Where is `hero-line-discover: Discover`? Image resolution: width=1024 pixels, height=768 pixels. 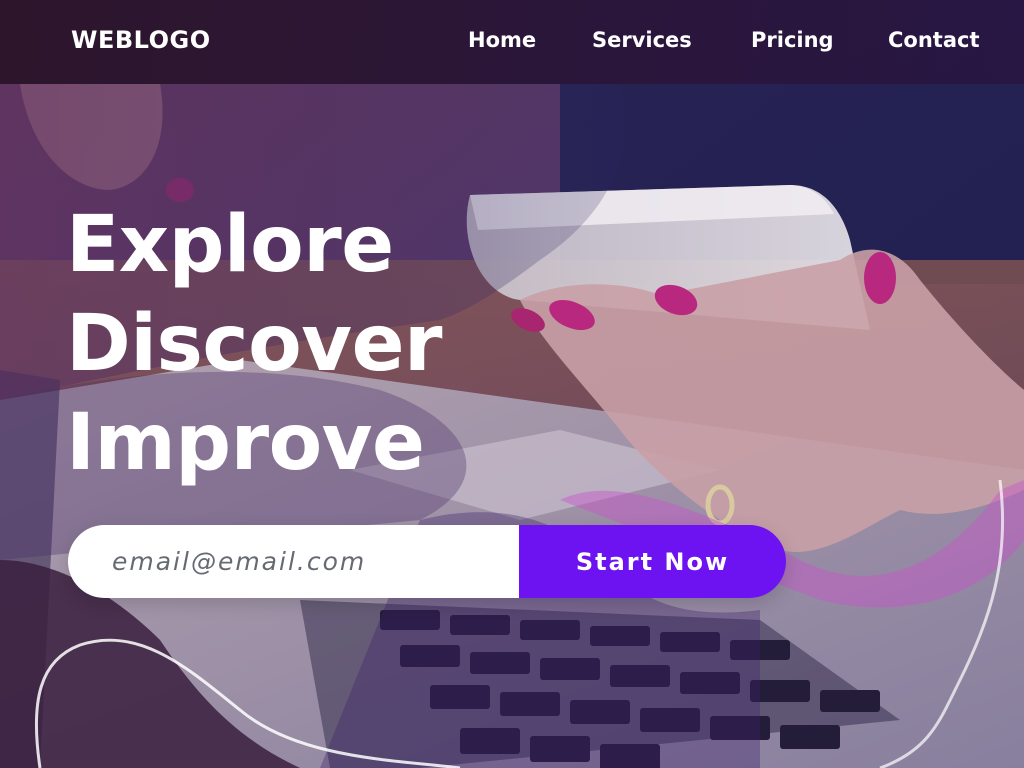 hero-line-discover: Discover is located at coordinates (254, 344).